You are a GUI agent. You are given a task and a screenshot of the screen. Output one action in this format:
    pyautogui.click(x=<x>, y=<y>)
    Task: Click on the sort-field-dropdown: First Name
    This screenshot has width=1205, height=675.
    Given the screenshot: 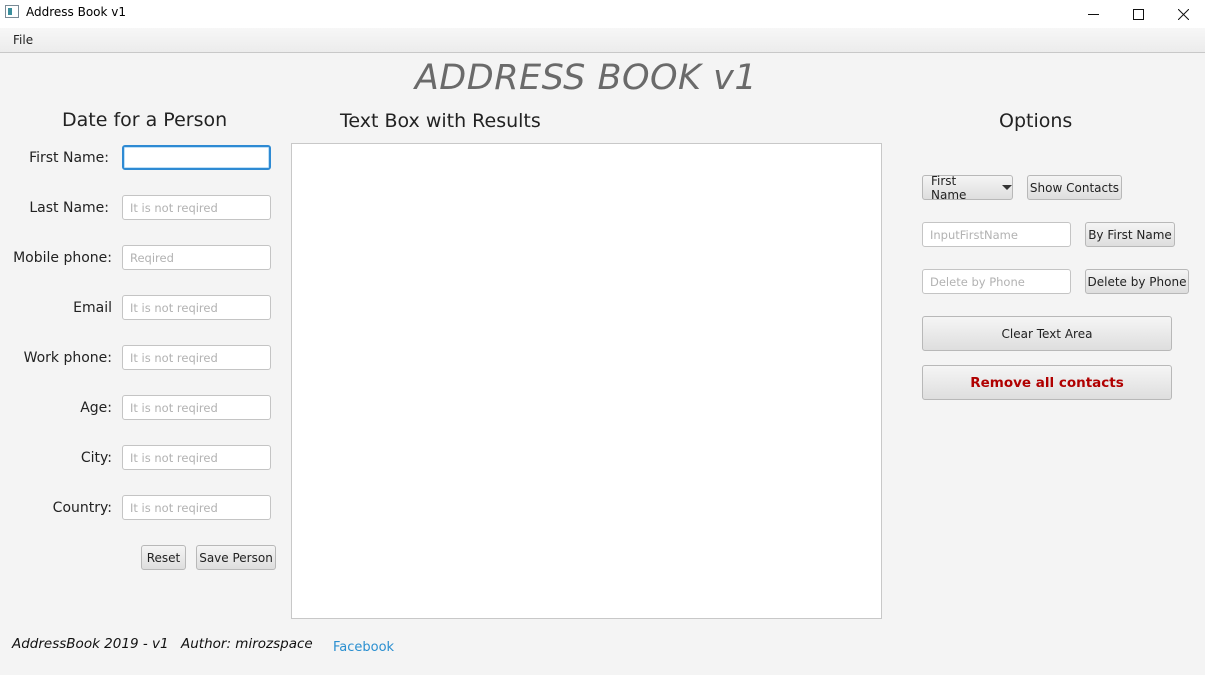 What is the action you would take?
    pyautogui.click(x=967, y=187)
    